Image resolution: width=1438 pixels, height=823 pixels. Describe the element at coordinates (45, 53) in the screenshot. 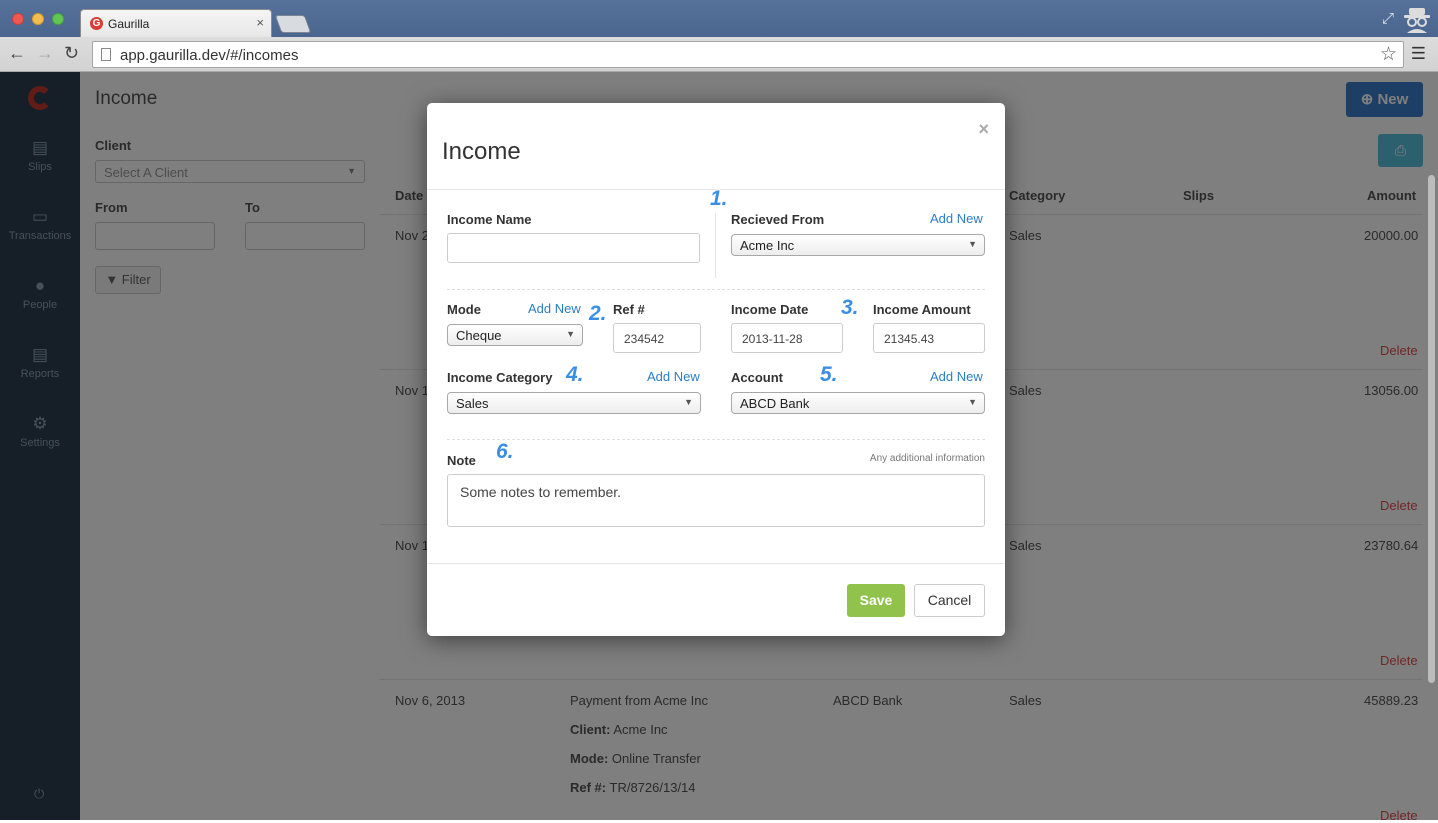

I see `forward-arrow-icon: →` at that location.